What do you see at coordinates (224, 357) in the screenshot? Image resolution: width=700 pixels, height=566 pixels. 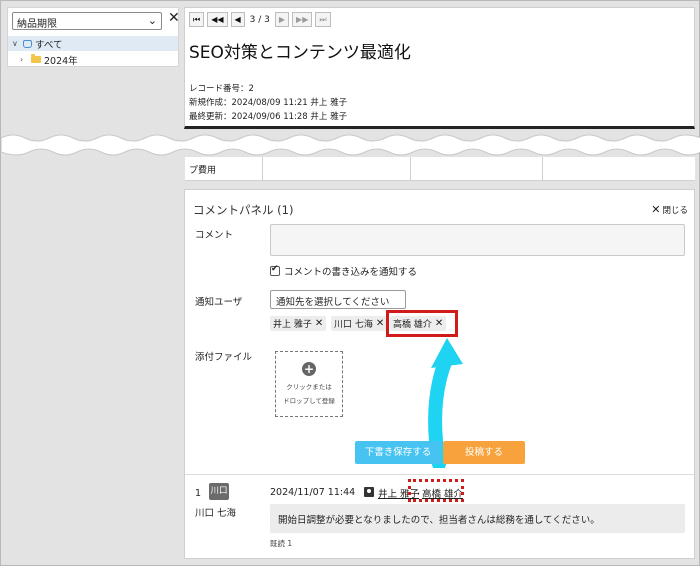 I see `attachment-label: 添付ファイル` at bounding box center [224, 357].